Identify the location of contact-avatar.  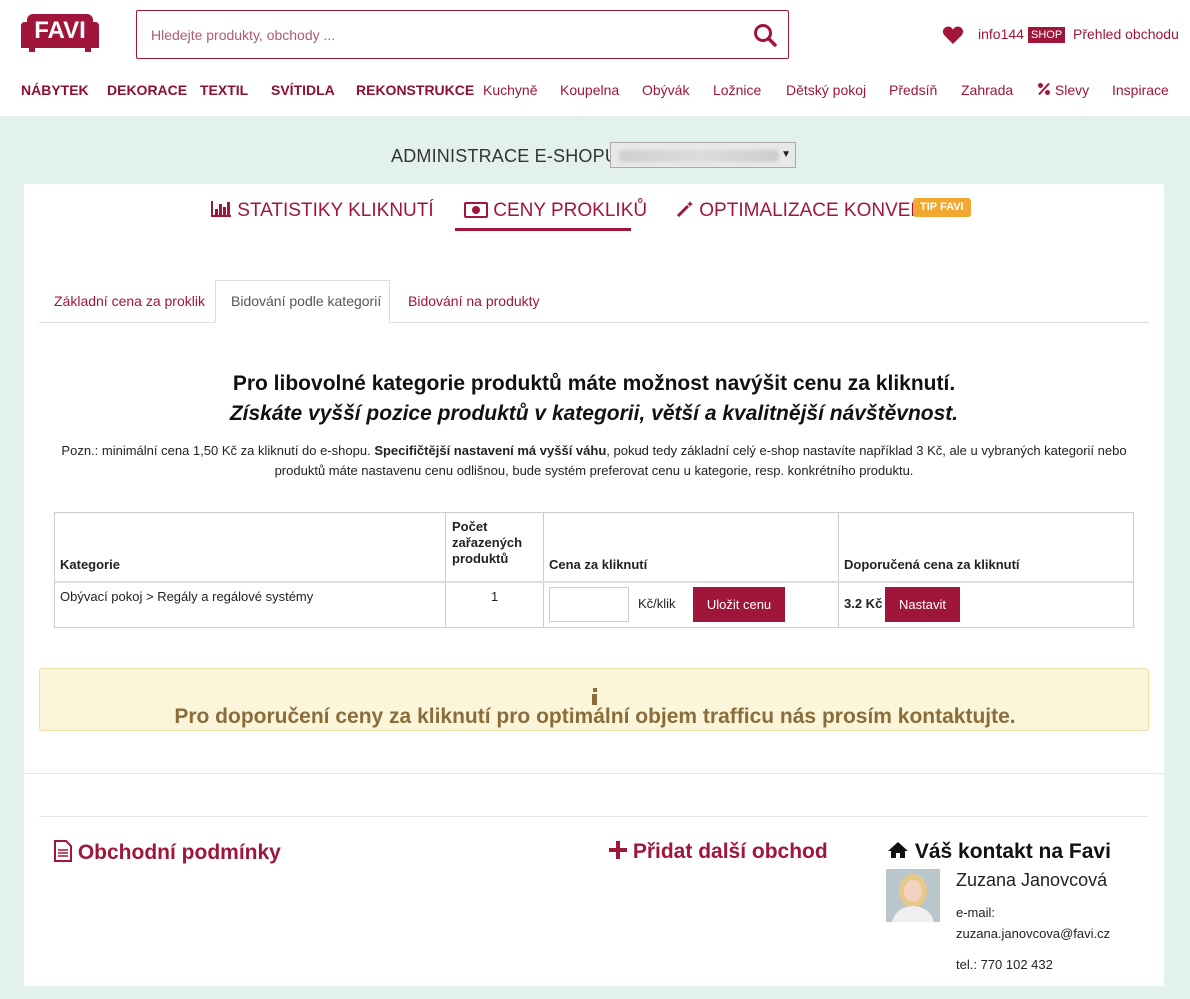
(913, 895).